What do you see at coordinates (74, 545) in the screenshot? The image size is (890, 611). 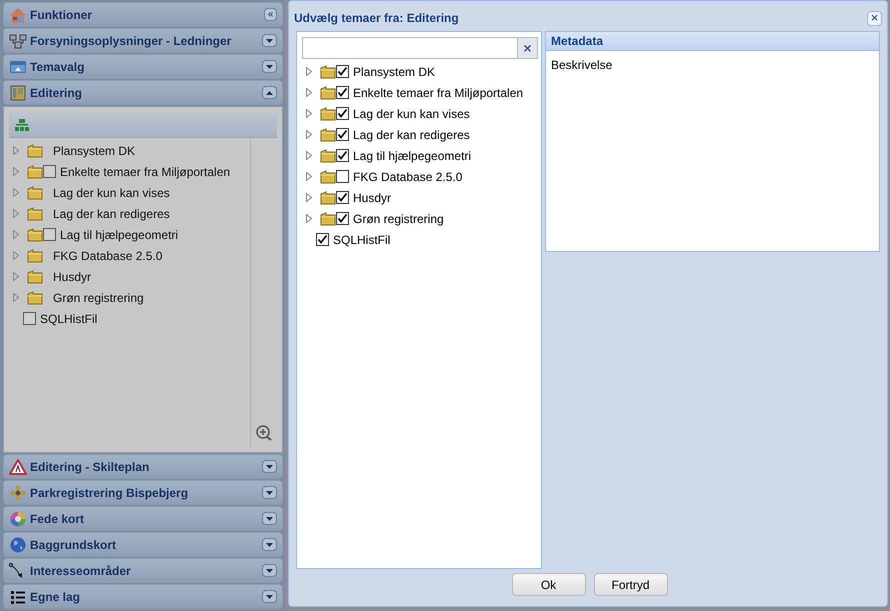 I see `panel-title: Baggrundskort` at bounding box center [74, 545].